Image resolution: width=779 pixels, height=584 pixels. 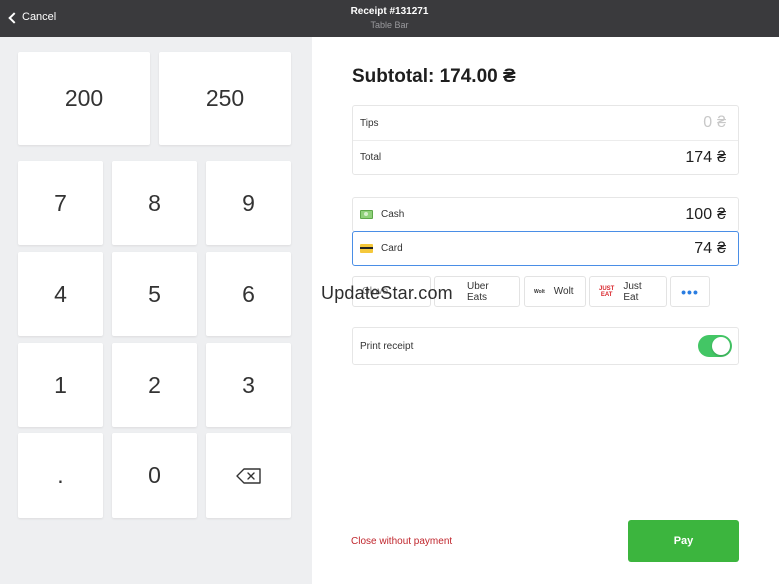 I want to click on subtotal-heading: Subtotal: 174.00 ₴, so click(x=434, y=76).